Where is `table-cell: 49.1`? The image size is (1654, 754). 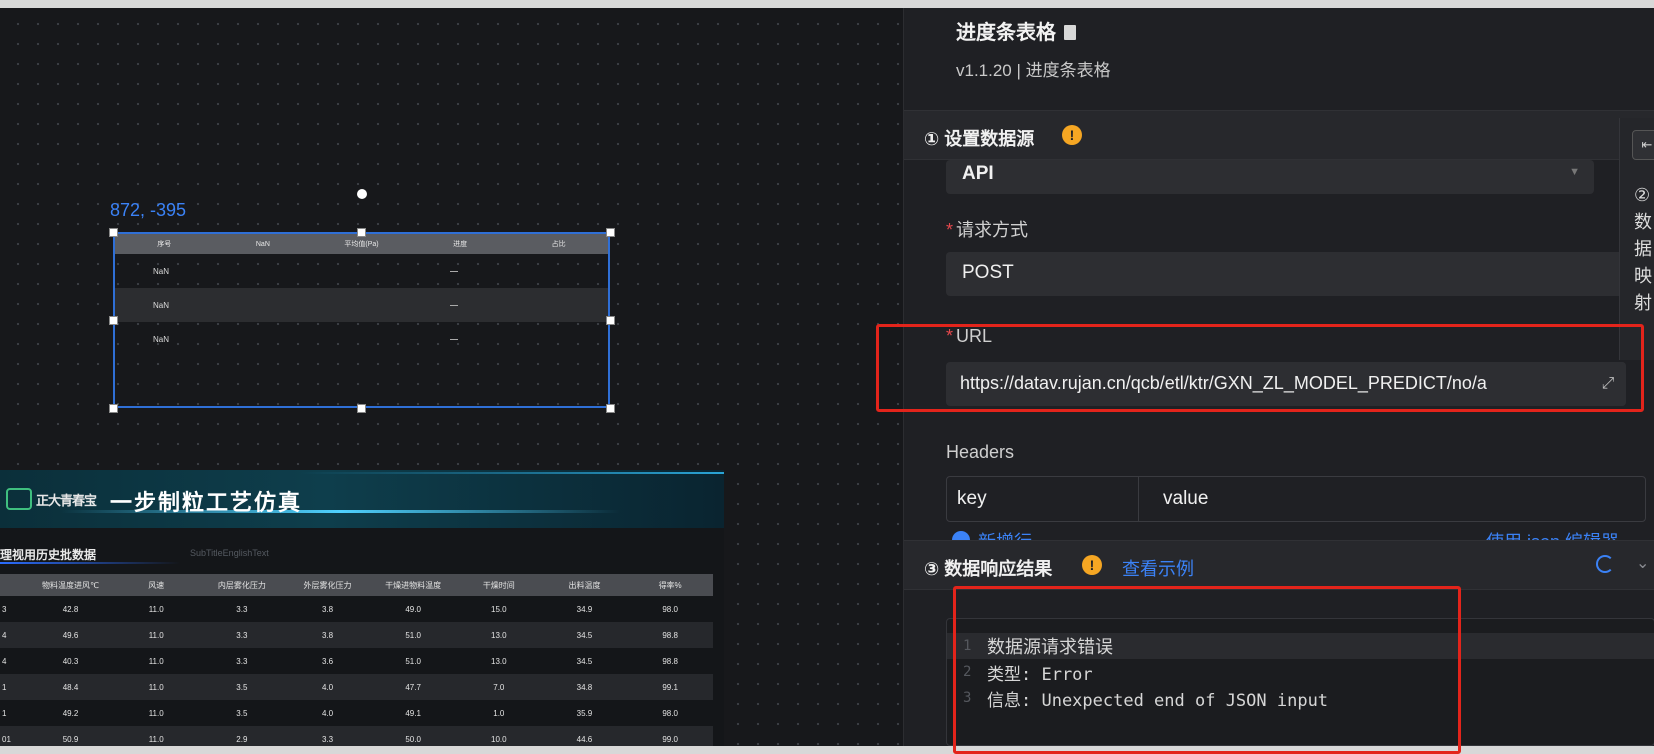 table-cell: 49.1 is located at coordinates (413, 713).